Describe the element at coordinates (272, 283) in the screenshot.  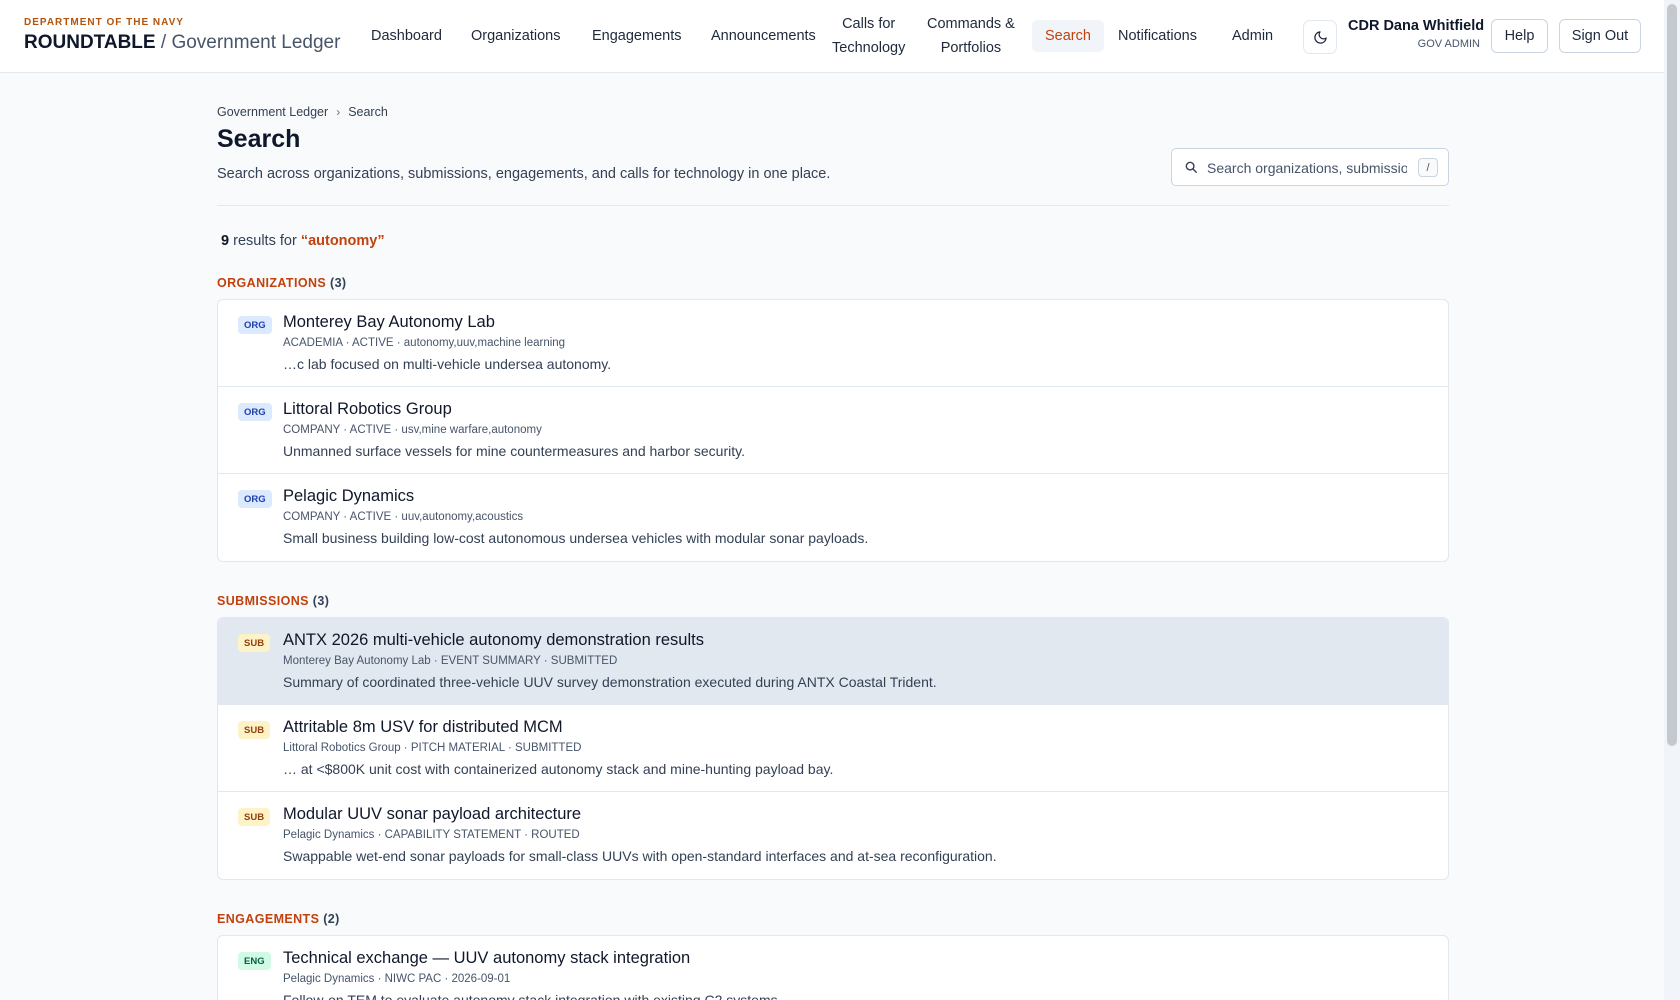
I see `section-title: ORGANIZATIONS` at that location.